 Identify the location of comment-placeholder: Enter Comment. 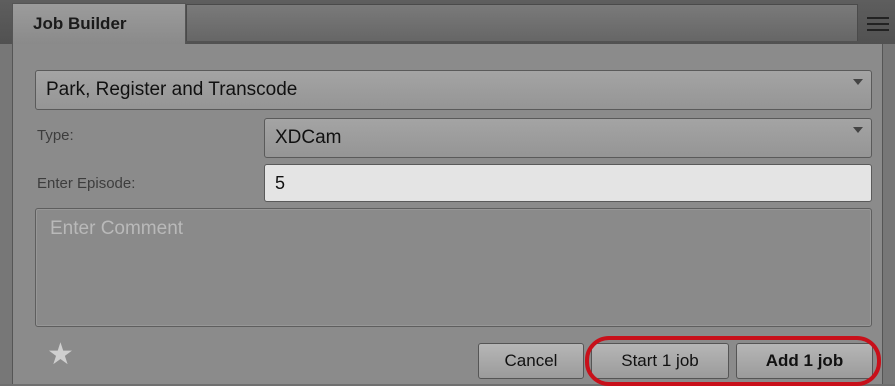
(117, 228).